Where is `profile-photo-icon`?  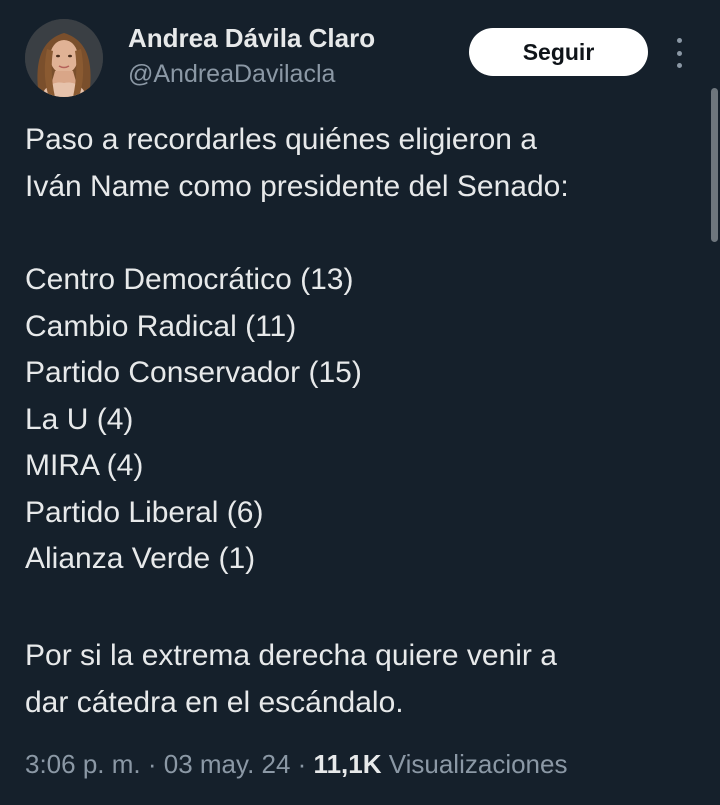
profile-photo-icon is located at coordinates (64, 58).